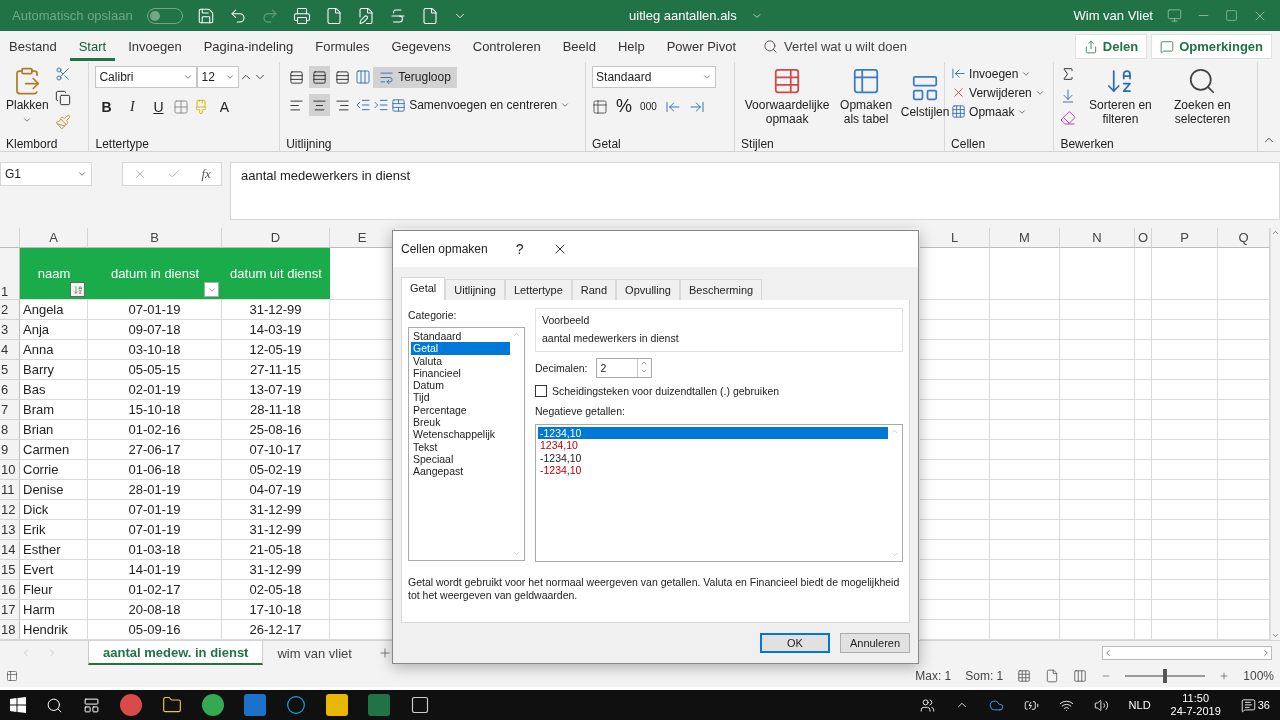 This screenshot has width=1280, height=720. I want to click on language-indicator: NLD, so click(1139, 705).